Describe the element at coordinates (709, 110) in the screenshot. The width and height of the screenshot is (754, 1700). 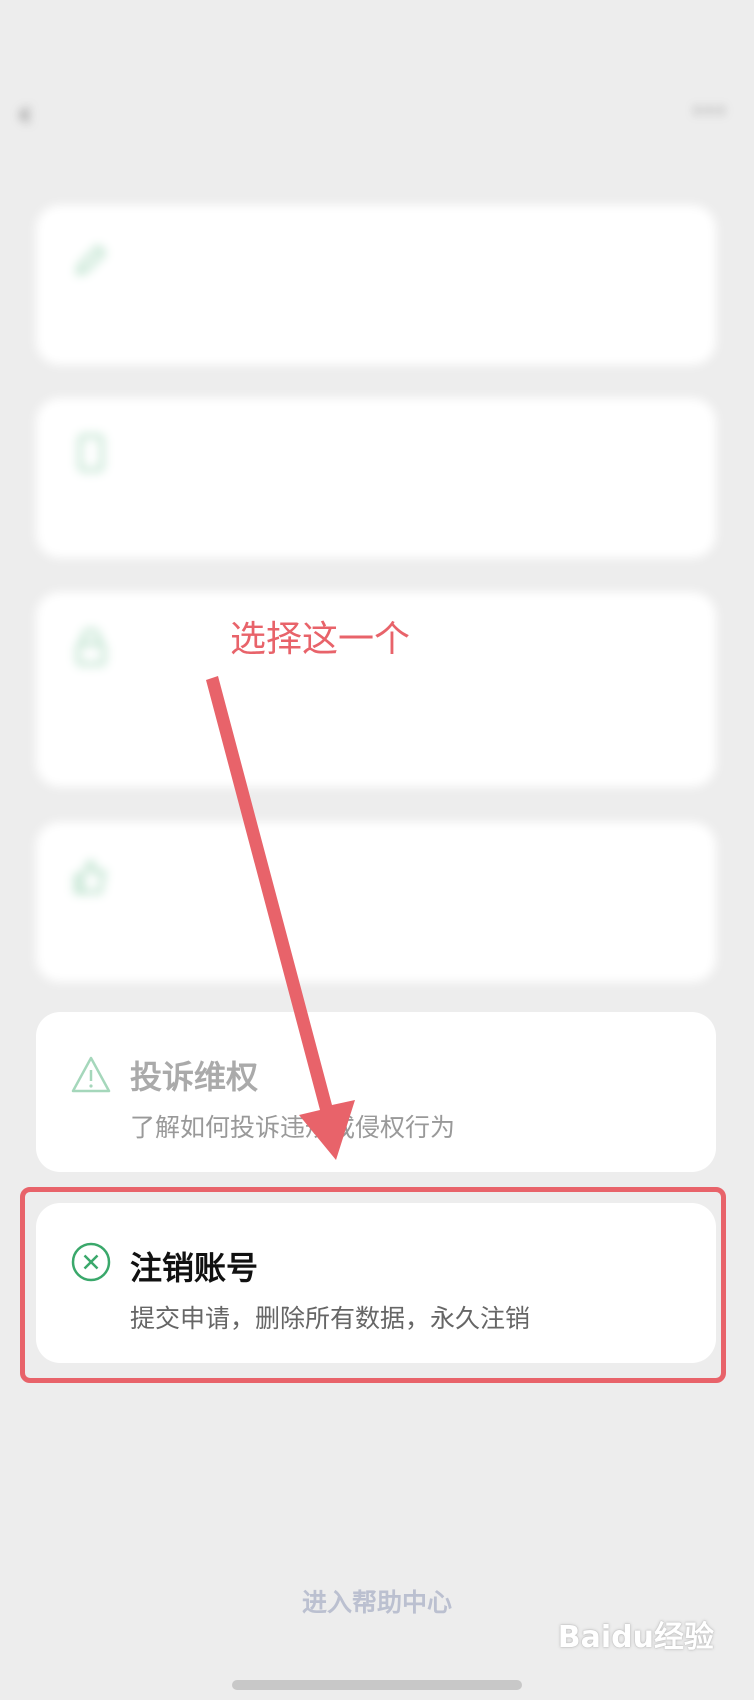
I see `more-icon: ⋯` at that location.